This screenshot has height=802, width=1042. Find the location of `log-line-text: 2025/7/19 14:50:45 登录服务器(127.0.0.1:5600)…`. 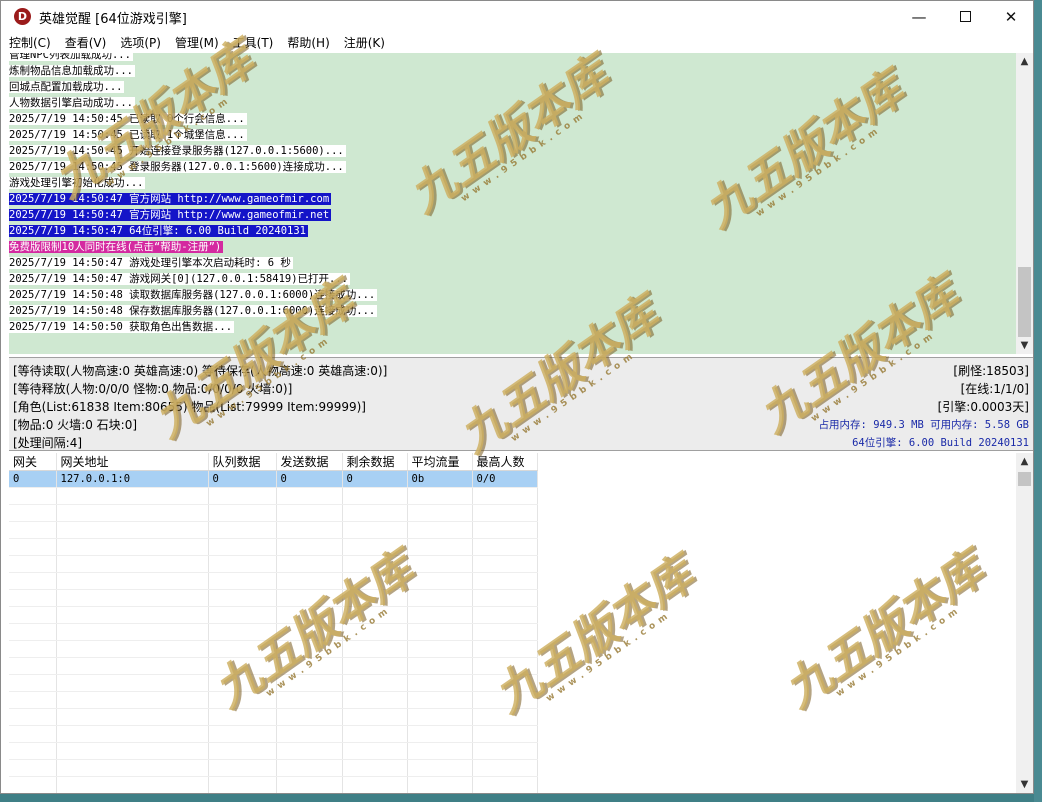

log-line-text: 2025/7/19 14:50:45 登录服务器(127.0.0.1:5600)… is located at coordinates (177, 167).